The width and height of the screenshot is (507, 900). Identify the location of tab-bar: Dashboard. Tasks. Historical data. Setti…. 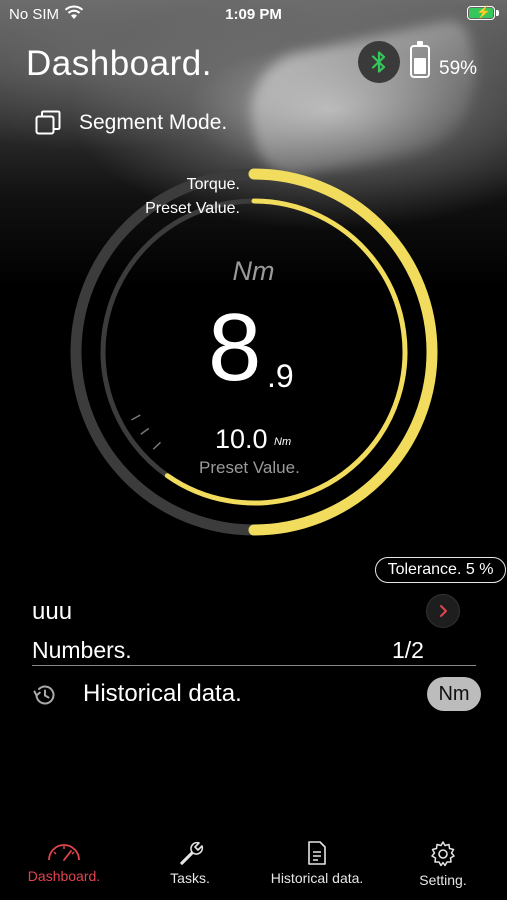
(253, 865).